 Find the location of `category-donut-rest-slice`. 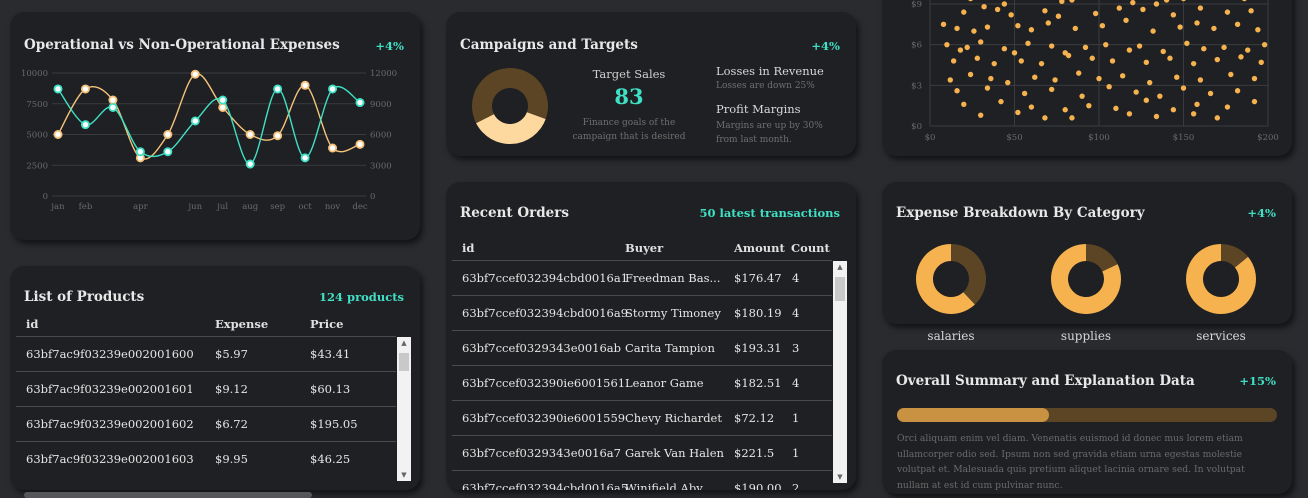

category-donut-rest-slice is located at coordinates (968, 274).